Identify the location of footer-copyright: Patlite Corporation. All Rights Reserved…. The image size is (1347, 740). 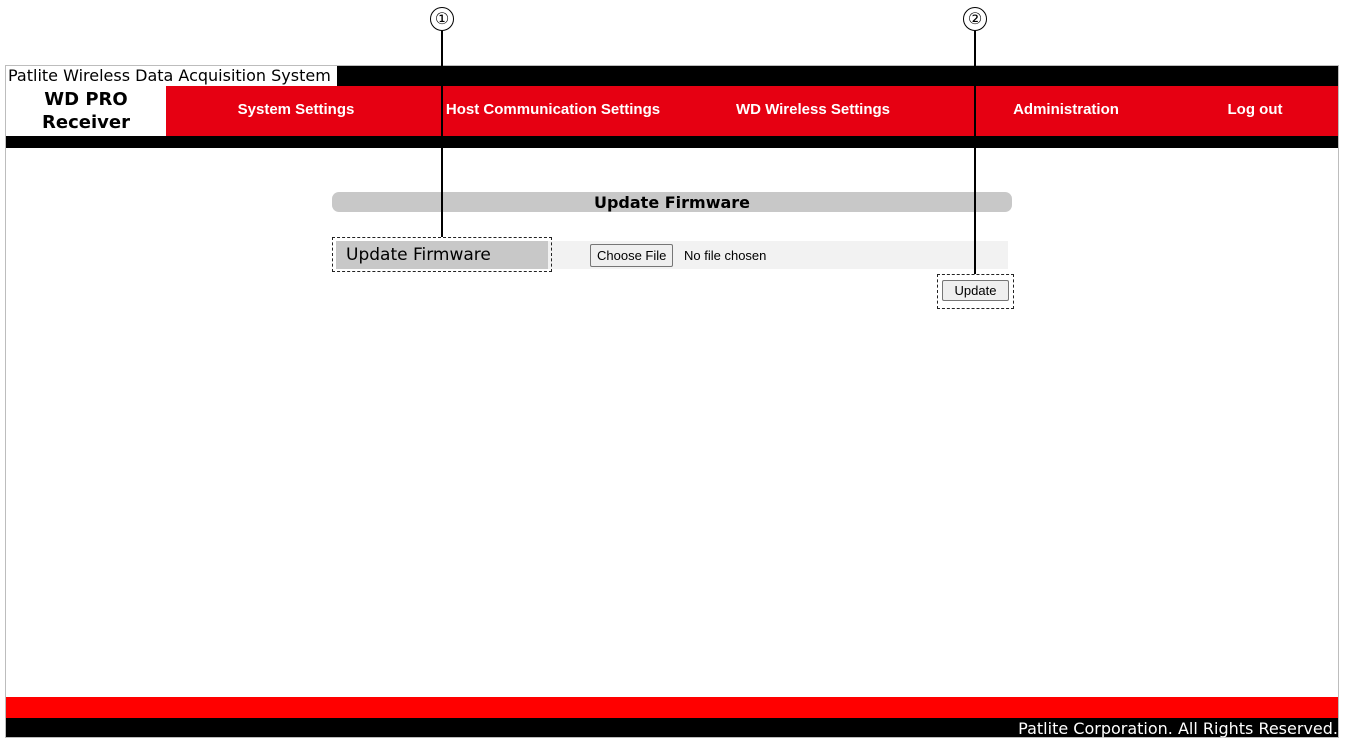
(1178, 728).